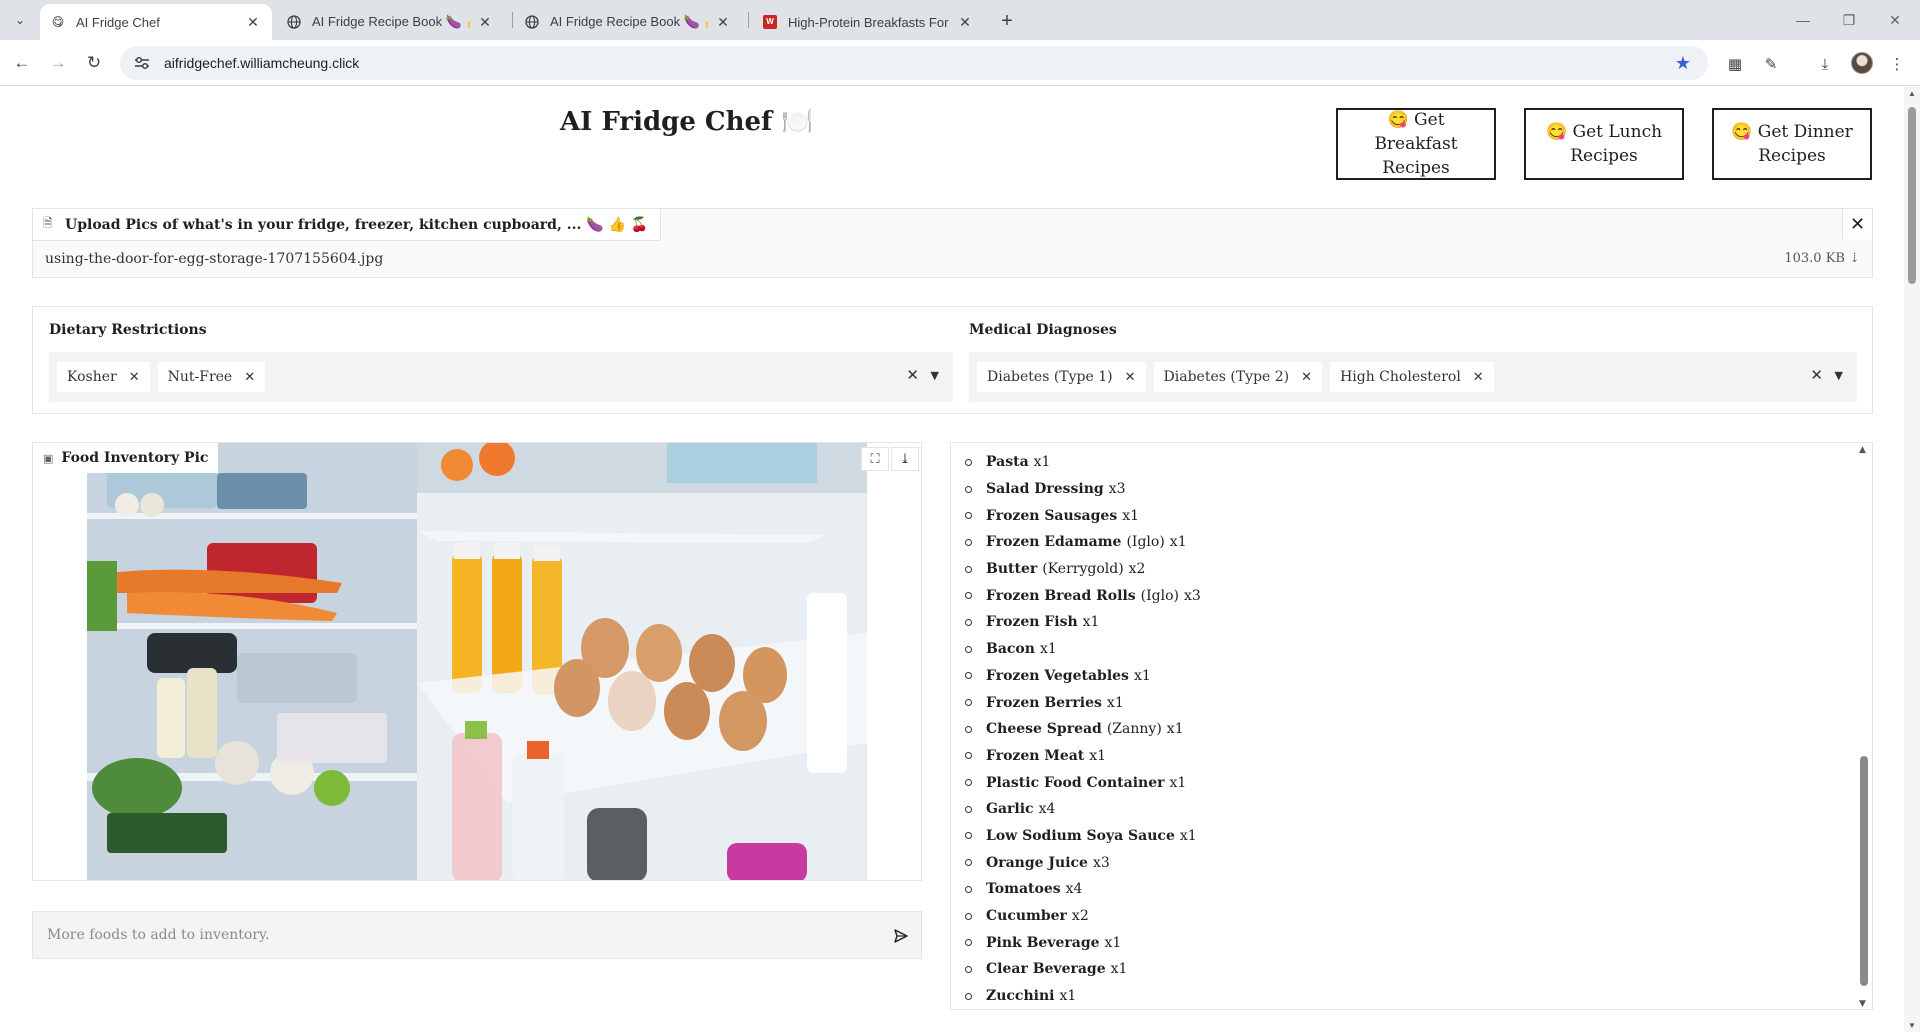  Describe the element at coordinates (1023, 889) in the screenshot. I see `item-name: Tomatoes` at that location.